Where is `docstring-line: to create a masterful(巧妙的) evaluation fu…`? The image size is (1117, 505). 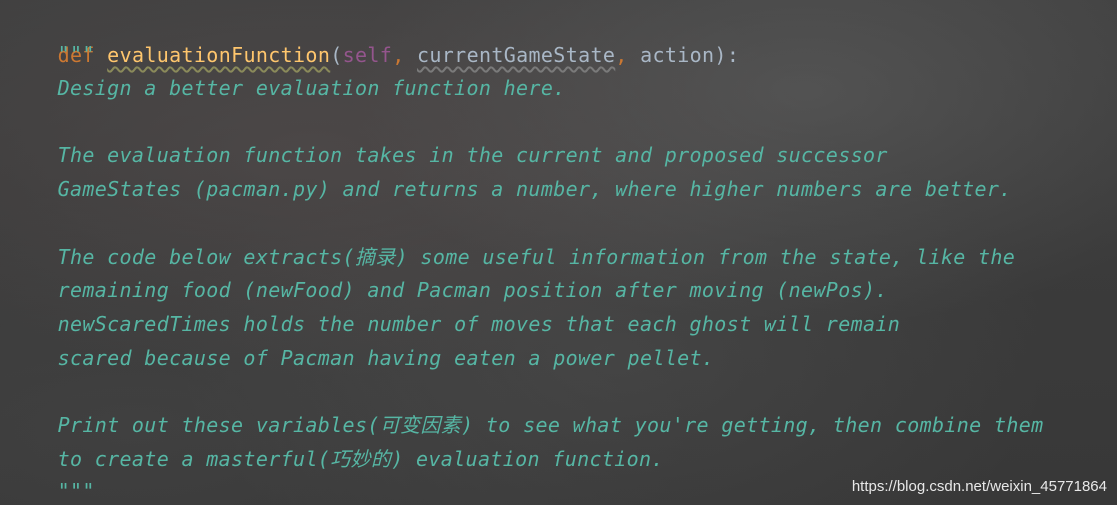 docstring-line: to create a masterful(巧妙的) evaluation fu… is located at coordinates (336, 459).